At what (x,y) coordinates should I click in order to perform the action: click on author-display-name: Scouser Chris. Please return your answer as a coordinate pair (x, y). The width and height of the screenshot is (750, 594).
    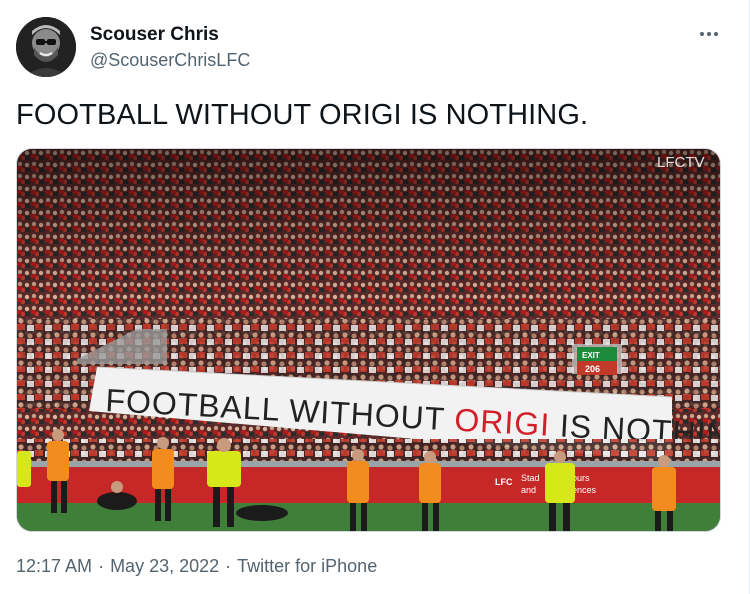
    Looking at the image, I should click on (170, 35).